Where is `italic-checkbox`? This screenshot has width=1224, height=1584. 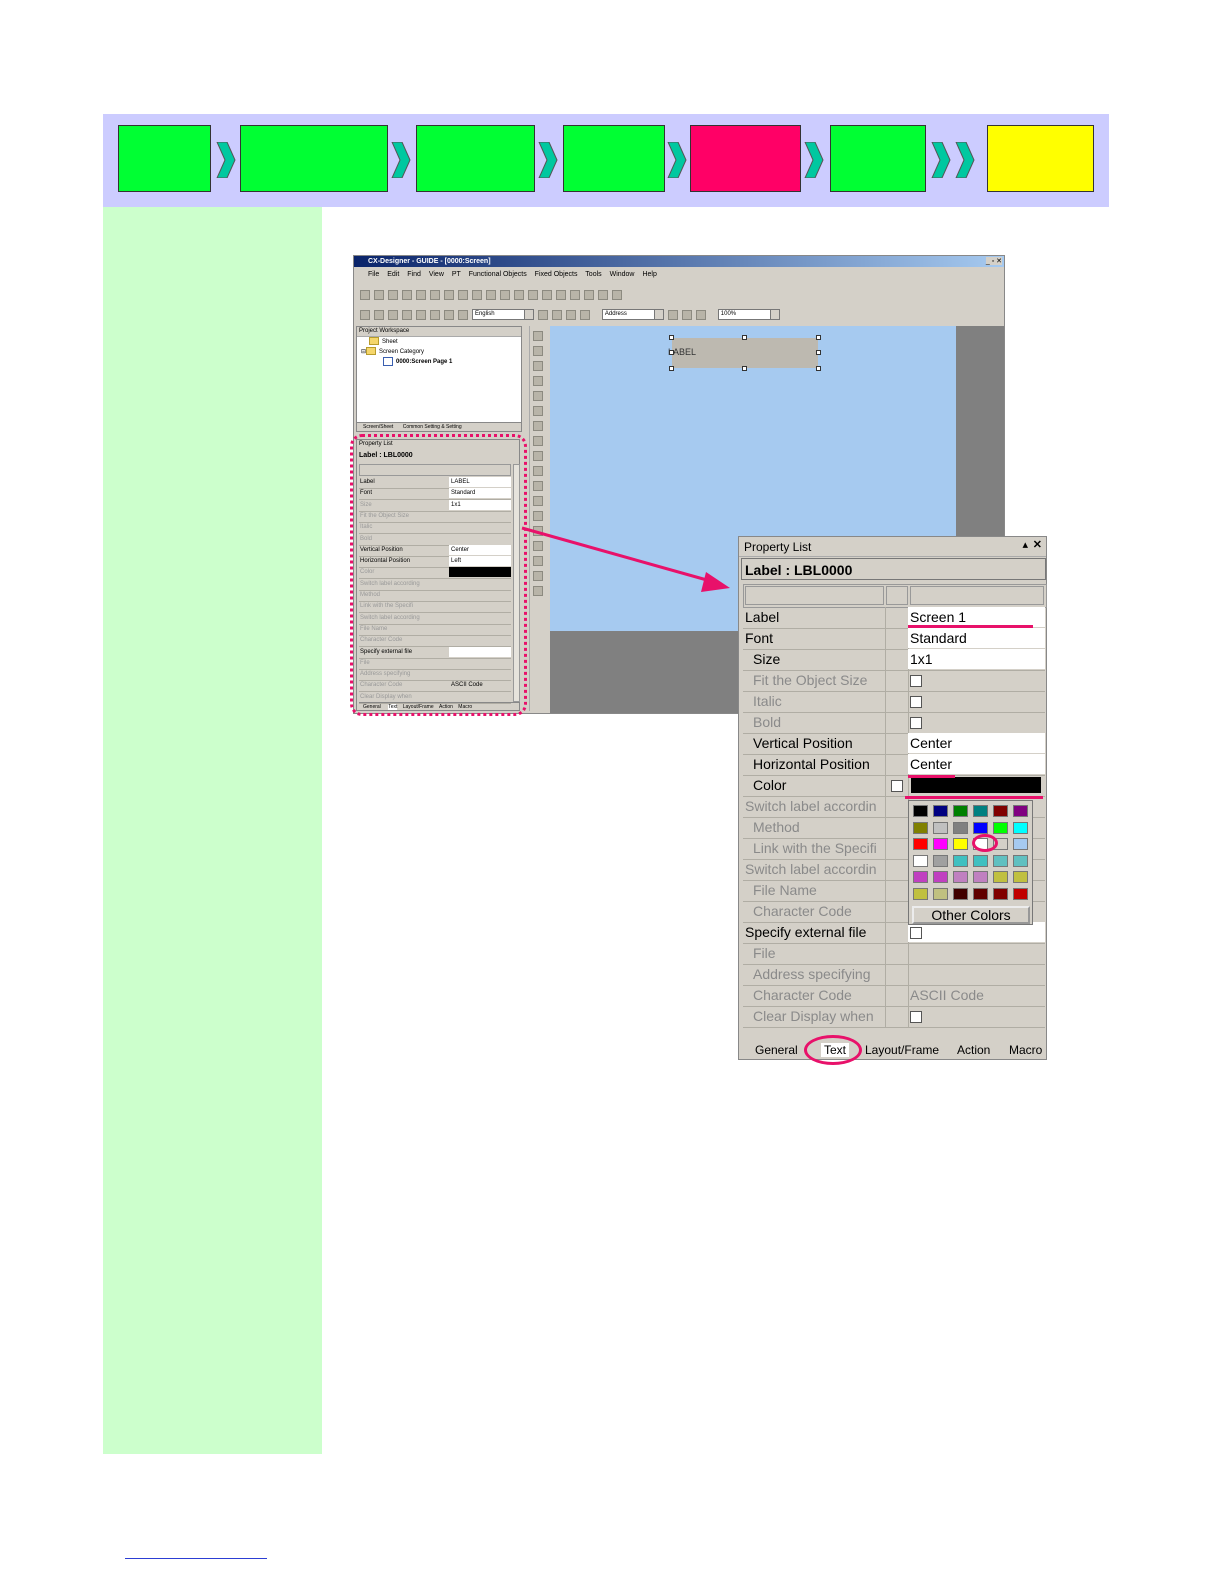
italic-checkbox is located at coordinates (916, 702).